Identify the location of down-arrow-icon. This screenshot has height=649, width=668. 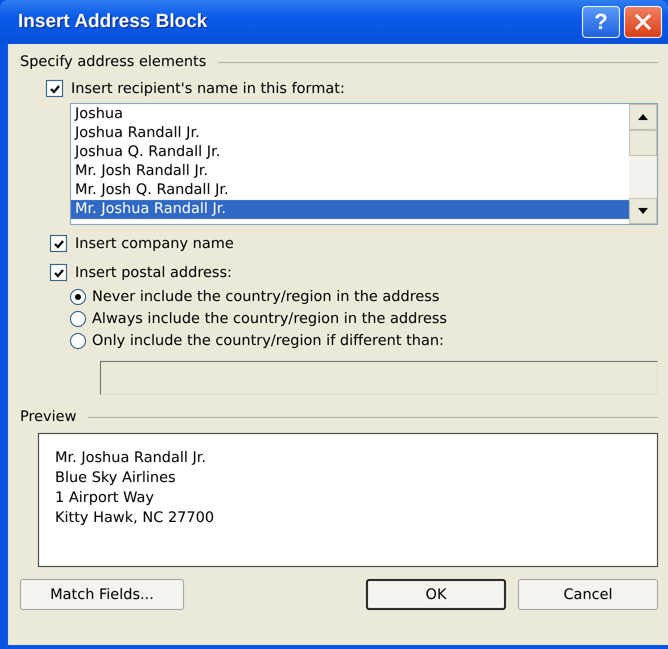
(643, 211).